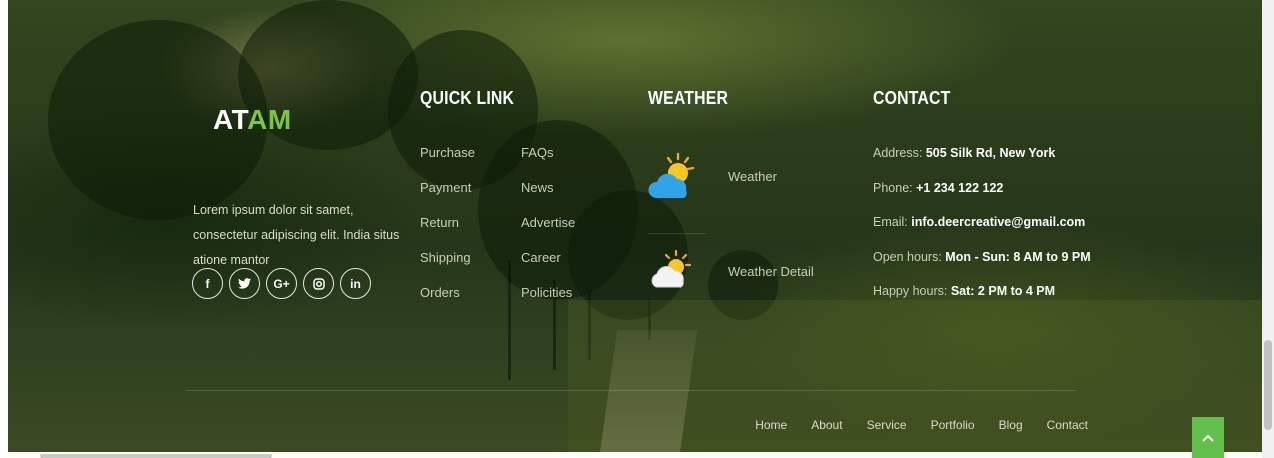  What do you see at coordinates (207, 283) in the screenshot?
I see `facebook-icon: f` at bounding box center [207, 283].